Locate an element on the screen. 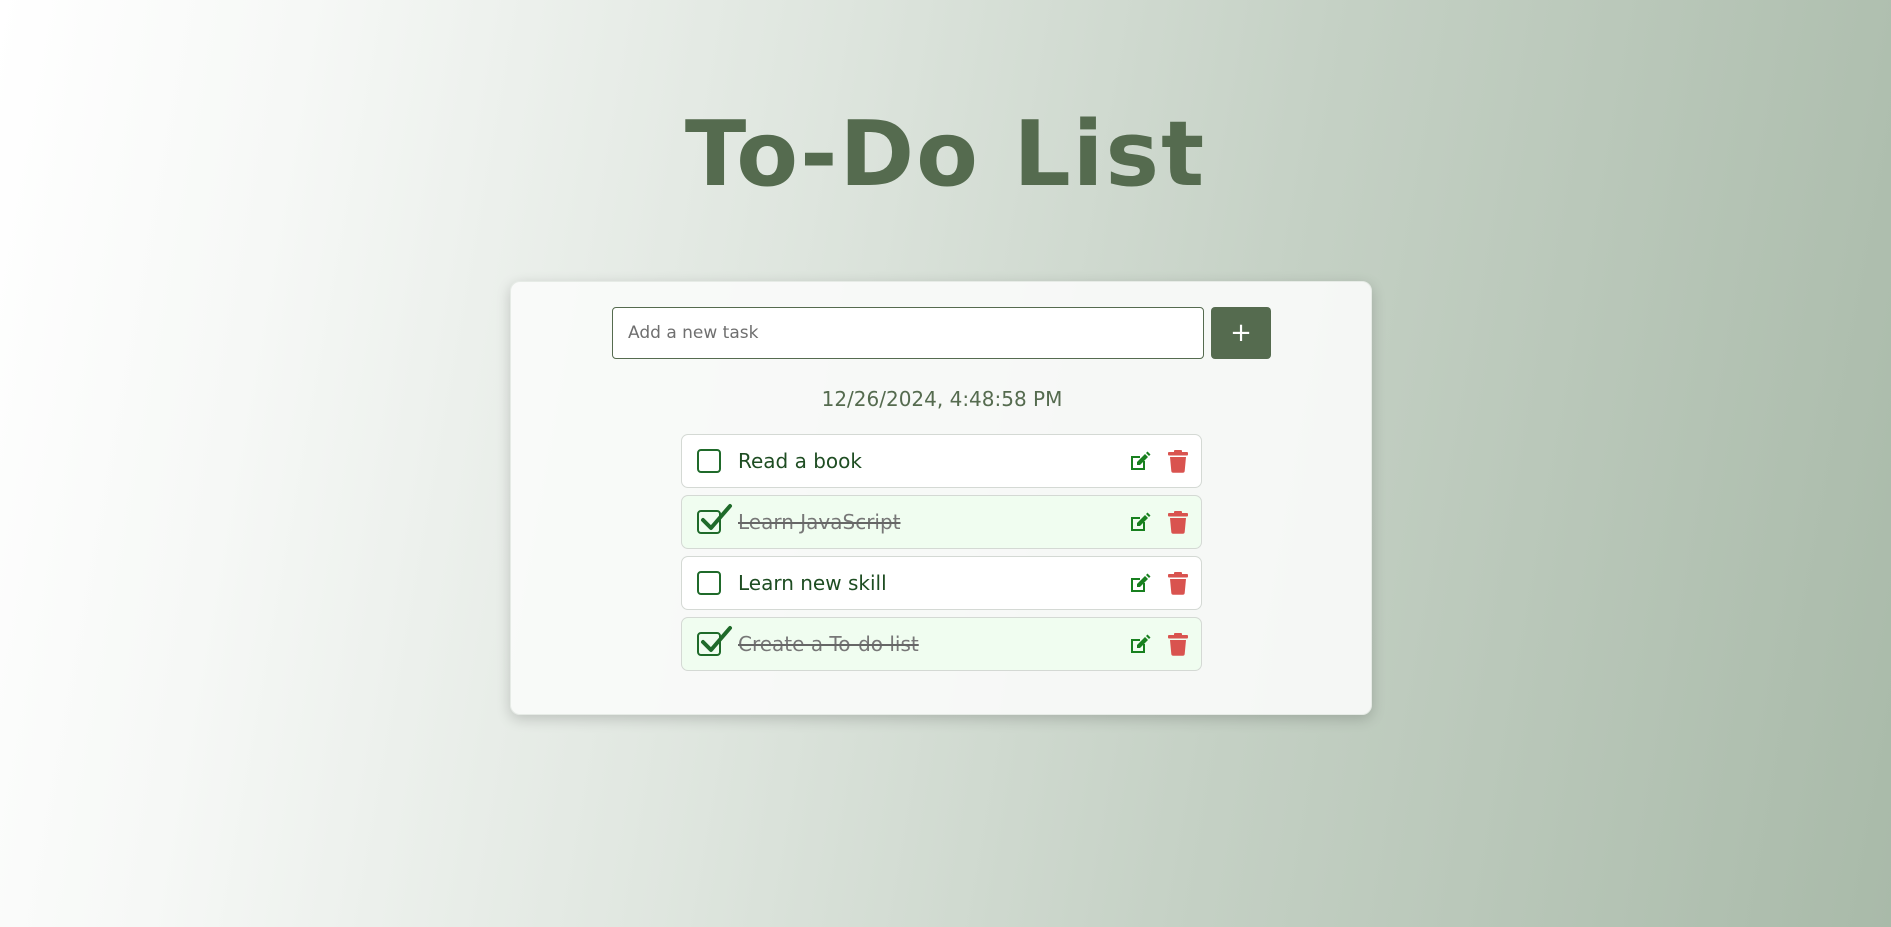 The image size is (1891, 927). task-text: Read a book is located at coordinates (800, 461).